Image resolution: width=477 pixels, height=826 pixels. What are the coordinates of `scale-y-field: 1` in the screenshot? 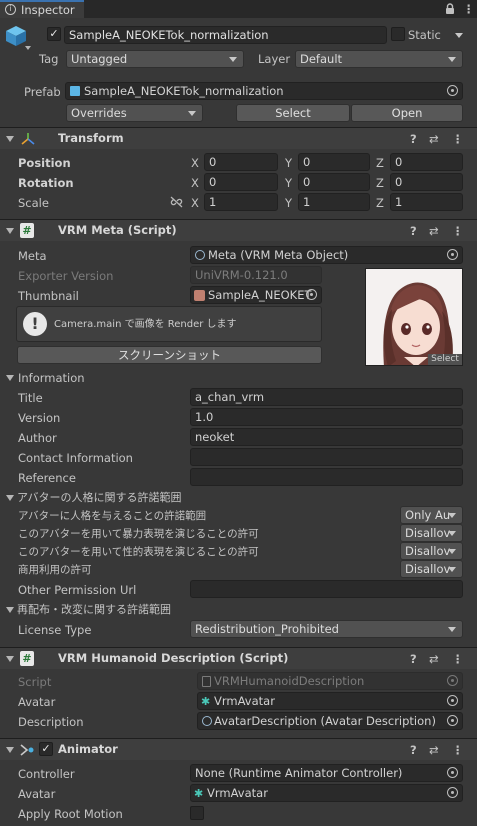 It's located at (334, 202).